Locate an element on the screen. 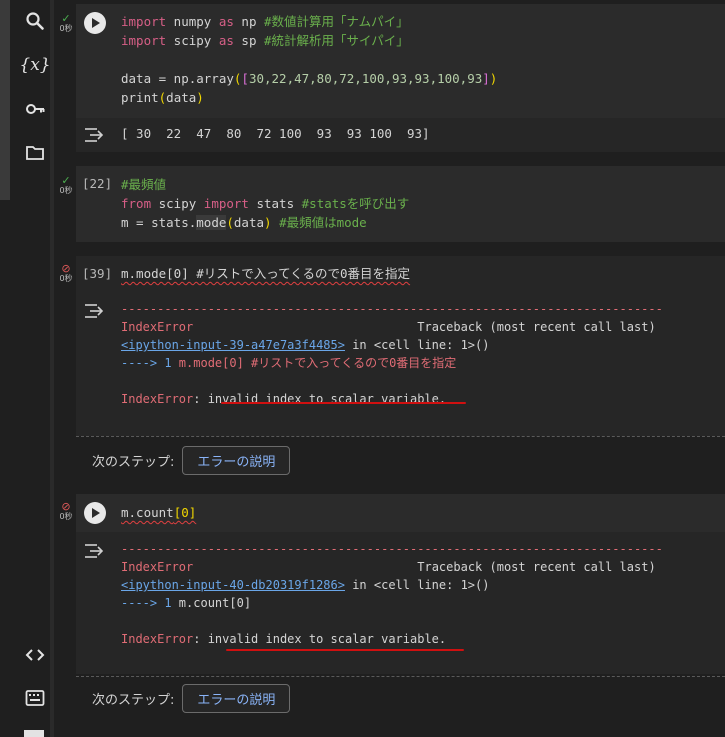  code-line-1: m.count[0] is located at coordinates (159, 512).